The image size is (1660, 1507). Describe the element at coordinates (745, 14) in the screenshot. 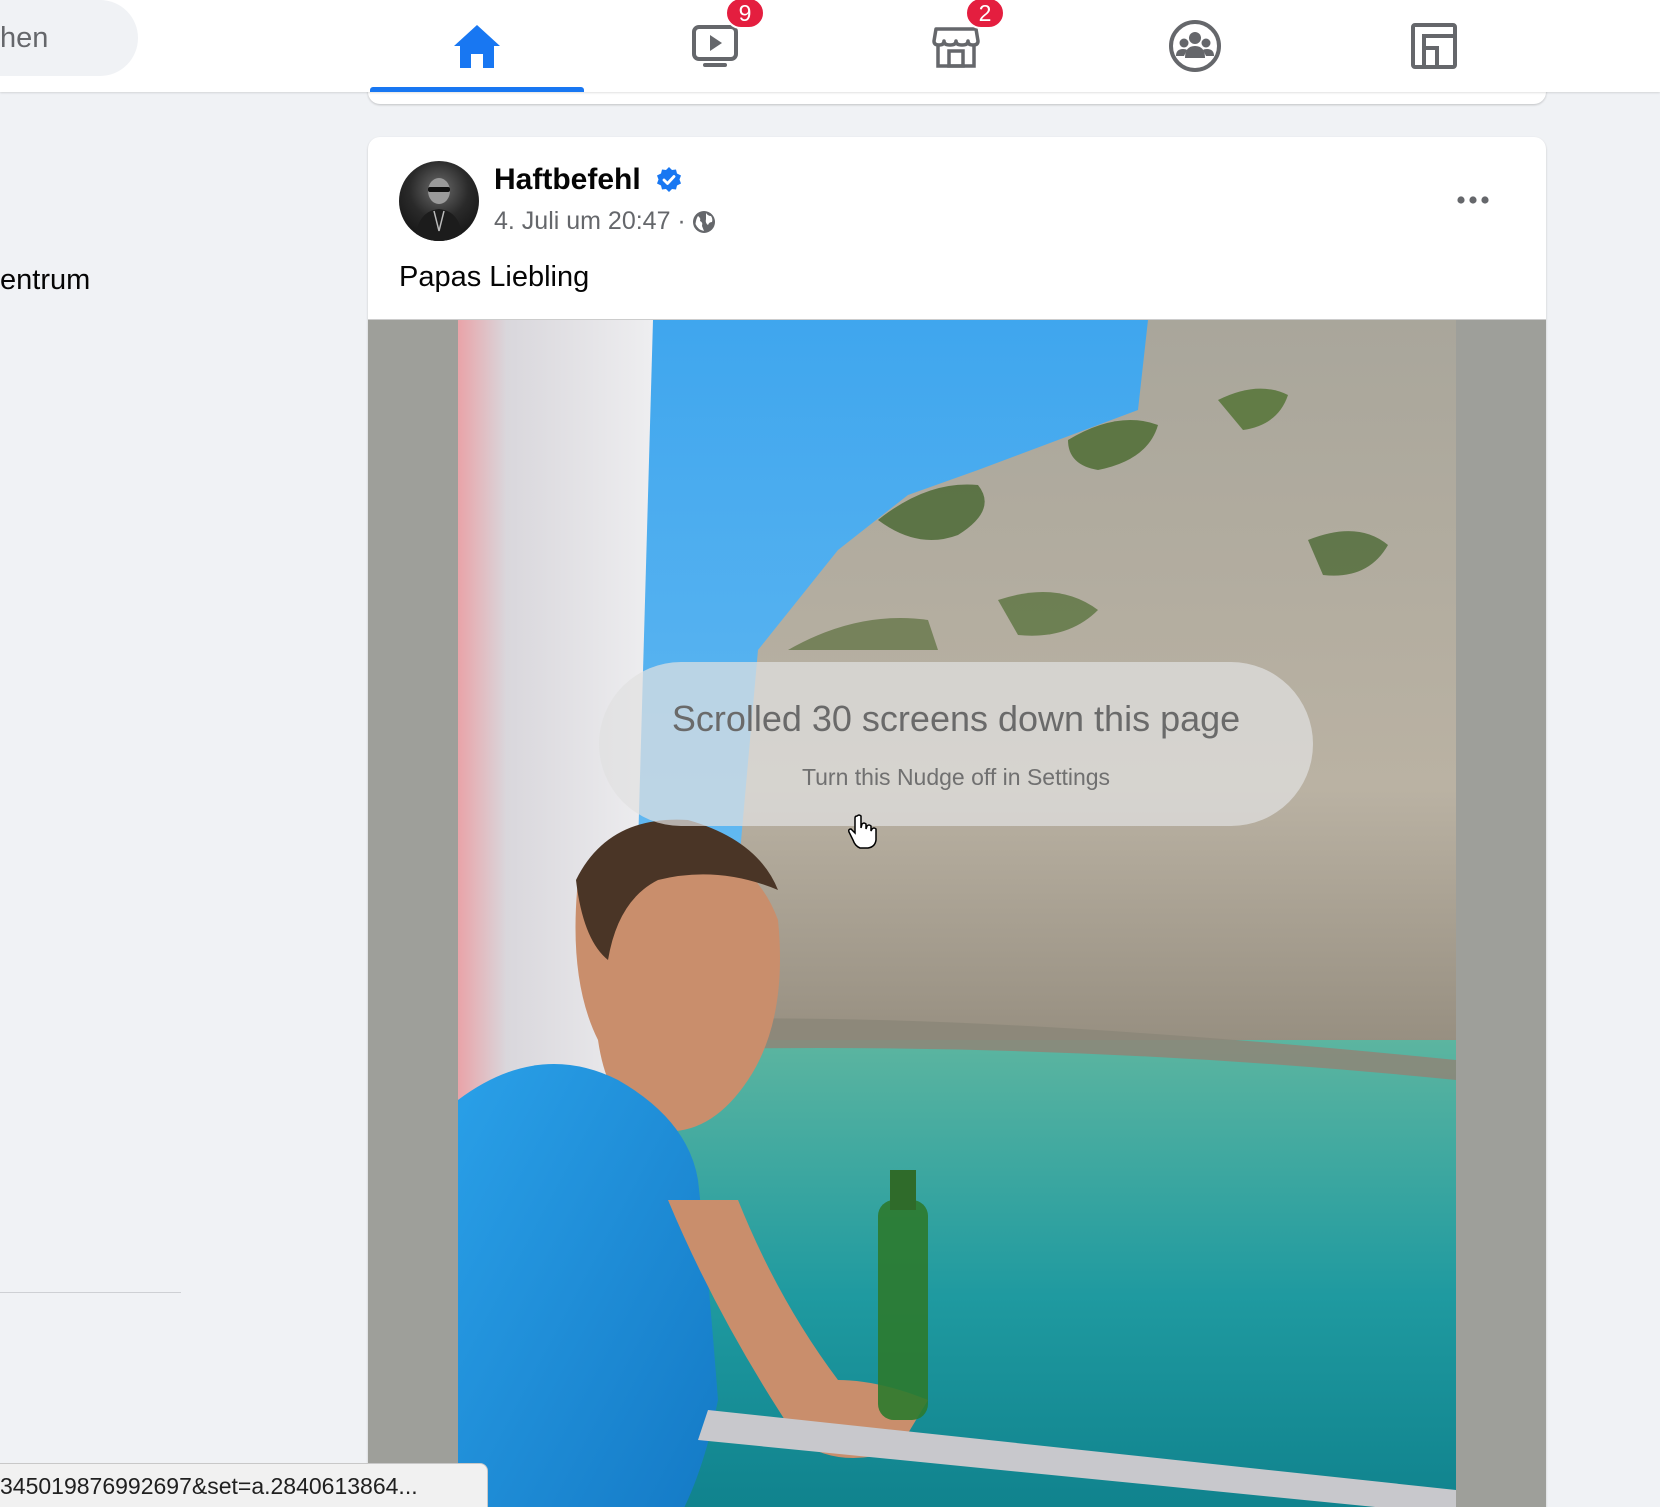

I see `watch-badge: 9` at that location.